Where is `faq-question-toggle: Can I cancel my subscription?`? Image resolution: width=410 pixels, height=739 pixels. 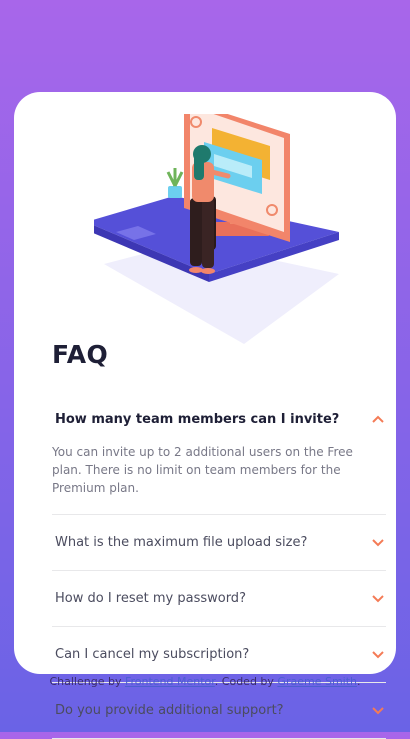 faq-question-toggle: Can I cancel my subscription? is located at coordinates (219, 654).